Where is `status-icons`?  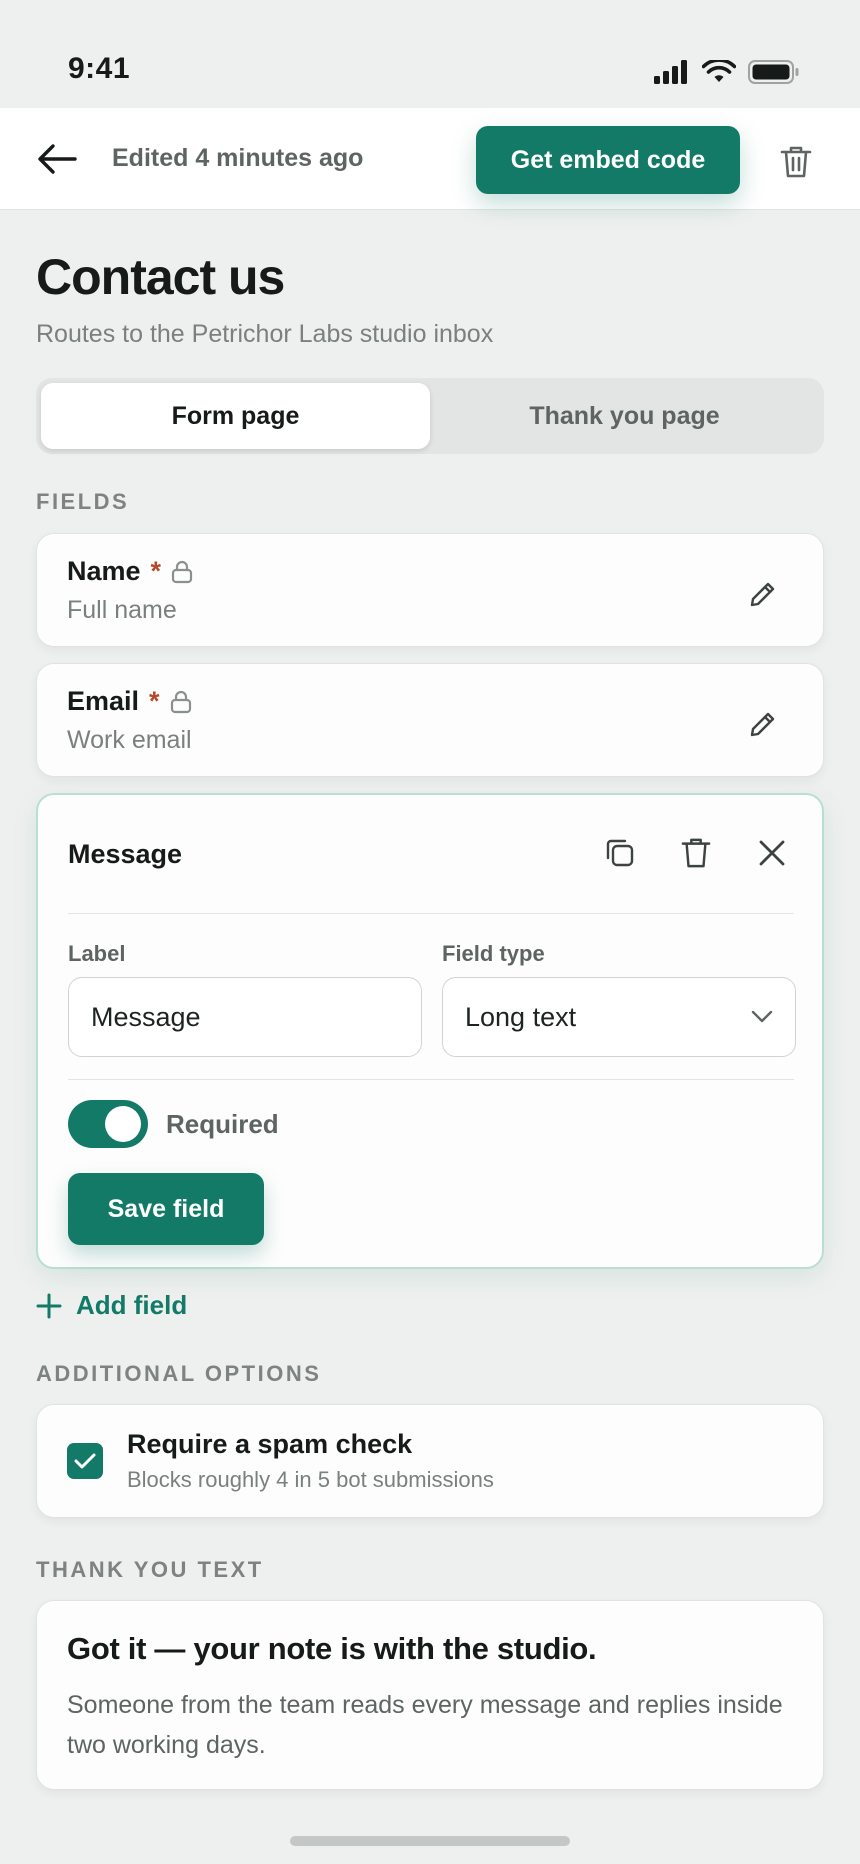
status-icons is located at coordinates (727, 72).